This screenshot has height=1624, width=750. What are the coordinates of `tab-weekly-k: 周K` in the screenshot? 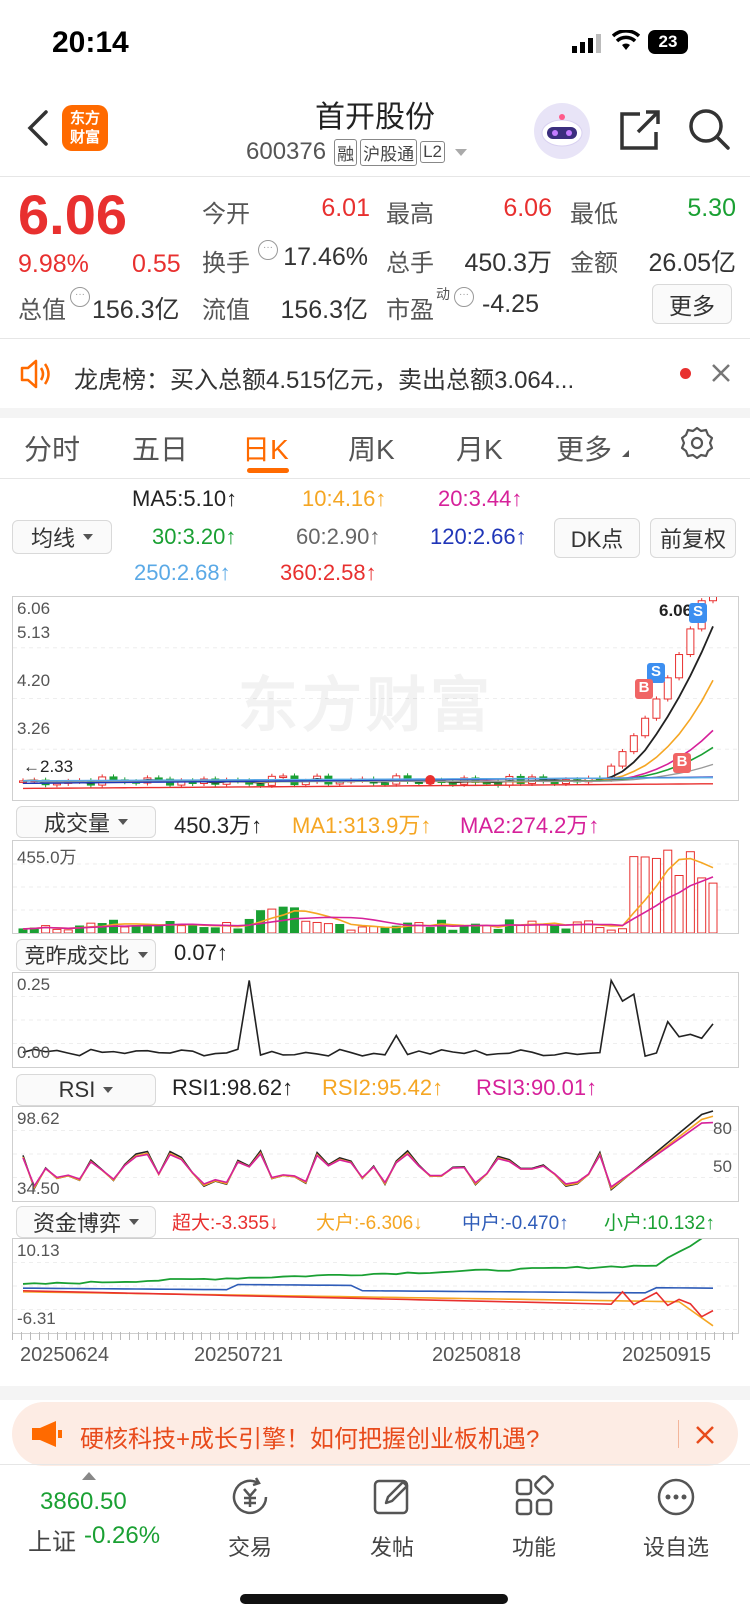 It's located at (371, 448).